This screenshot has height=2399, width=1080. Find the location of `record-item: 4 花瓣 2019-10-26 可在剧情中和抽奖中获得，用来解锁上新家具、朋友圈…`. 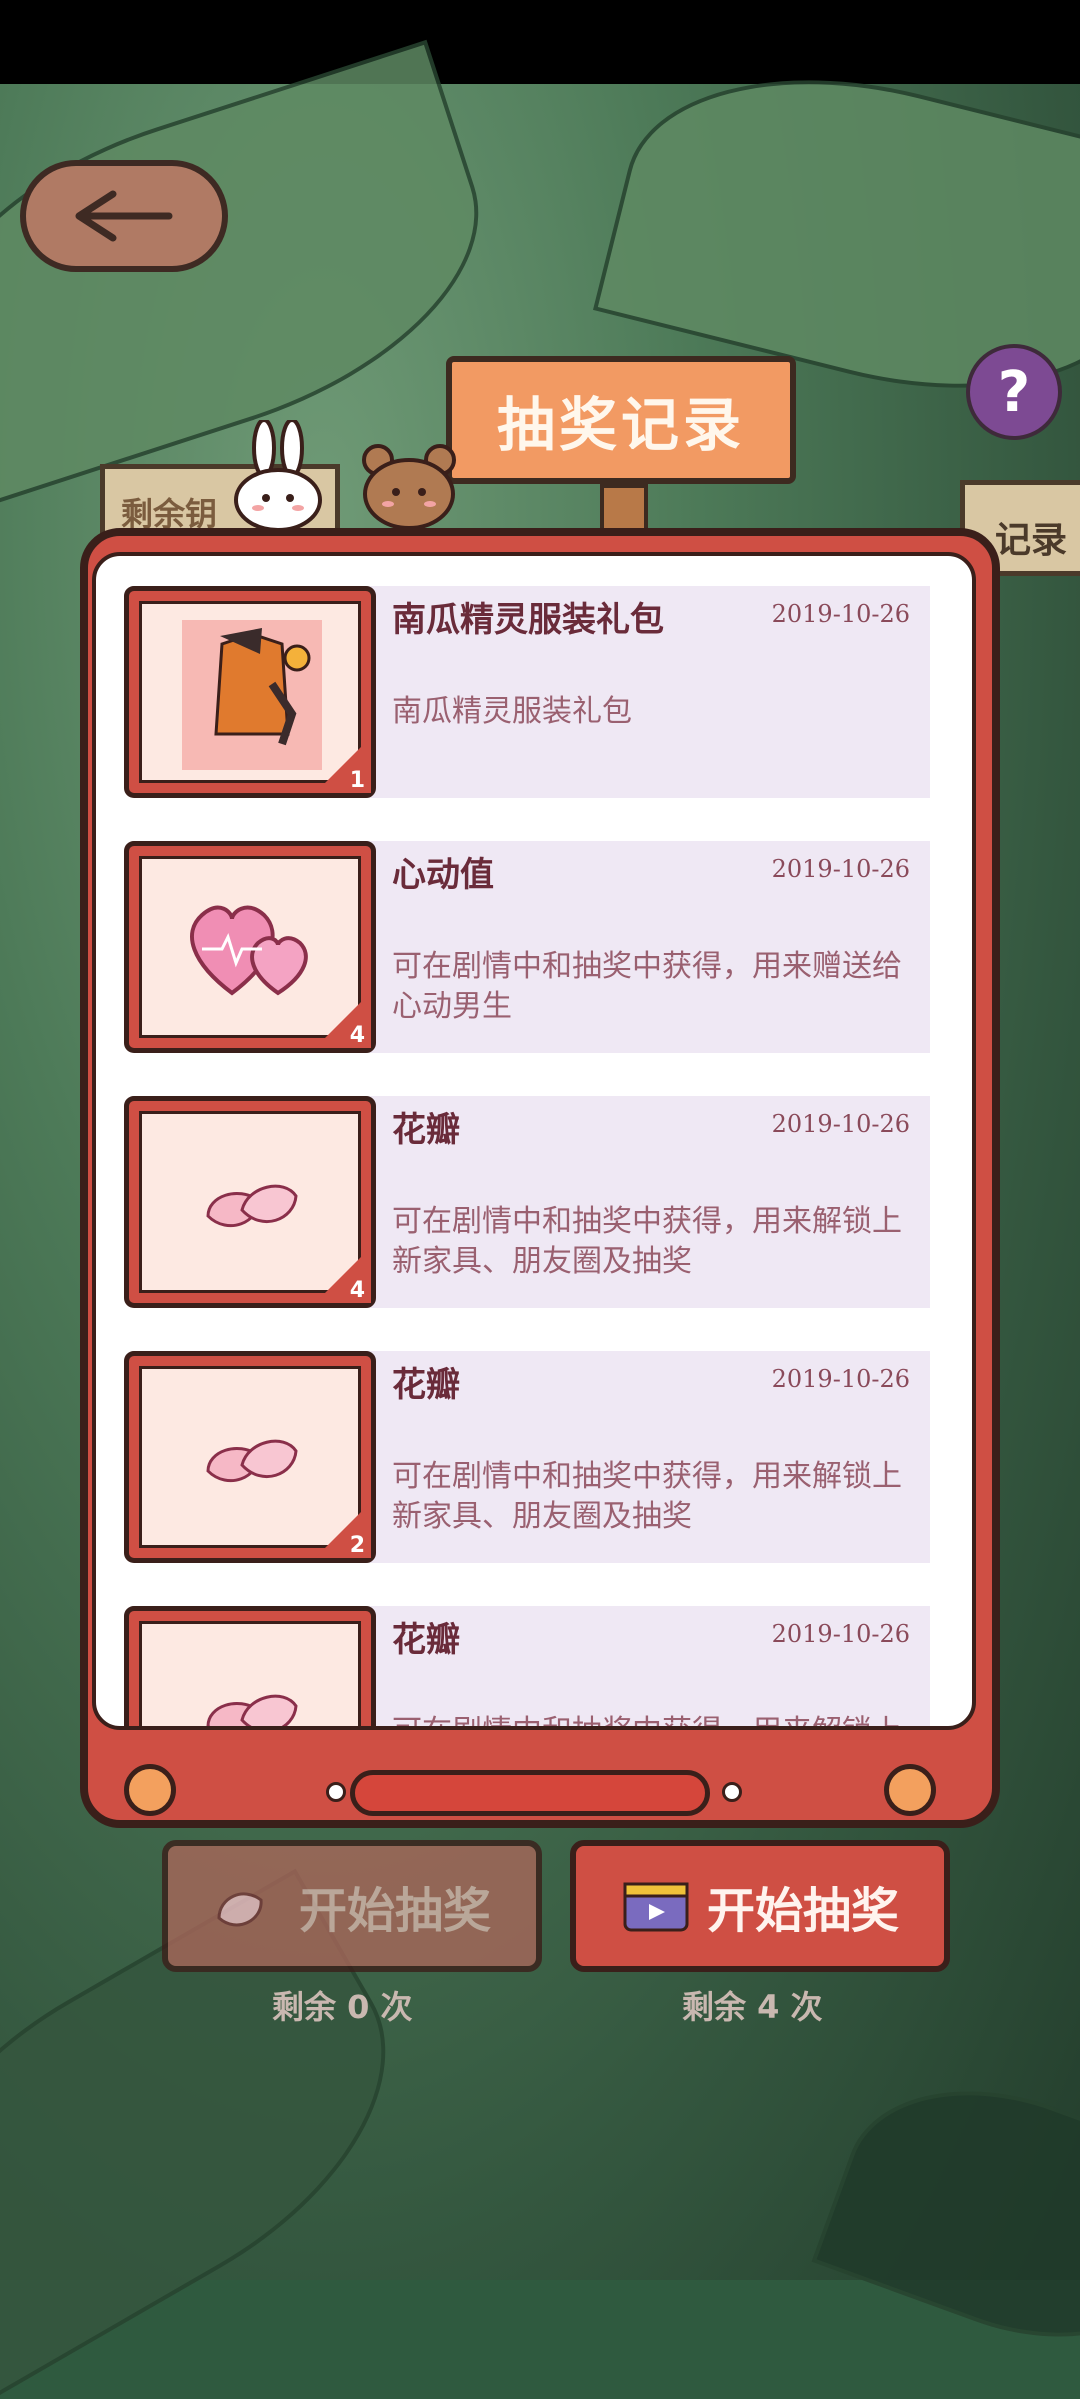

record-item: 4 花瓣 2019-10-26 可在剧情中和抽奖中获得，用来解锁上新家具、朋友圈… is located at coordinates (537, 1202).